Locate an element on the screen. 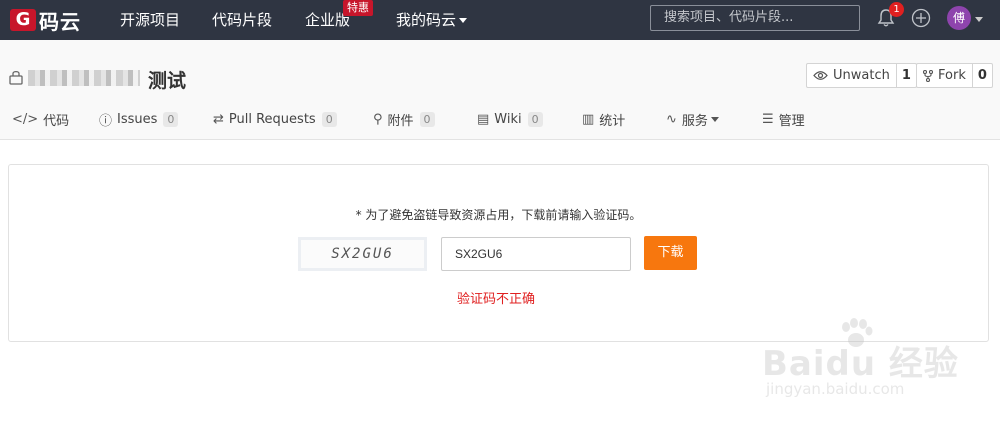  avatar-chevron-down-icon is located at coordinates (979, 19).